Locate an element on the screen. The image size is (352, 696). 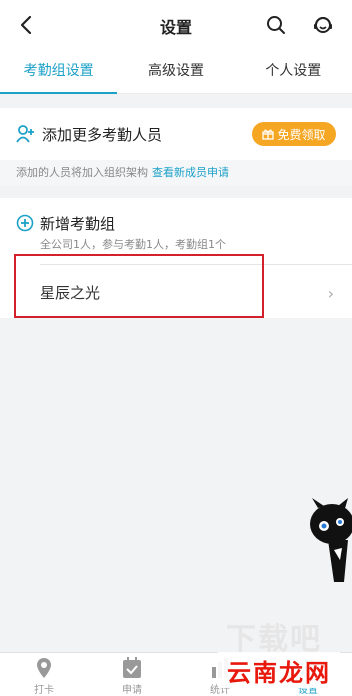
add-attendance-group-row: 新增考勤组 is located at coordinates (65, 223).